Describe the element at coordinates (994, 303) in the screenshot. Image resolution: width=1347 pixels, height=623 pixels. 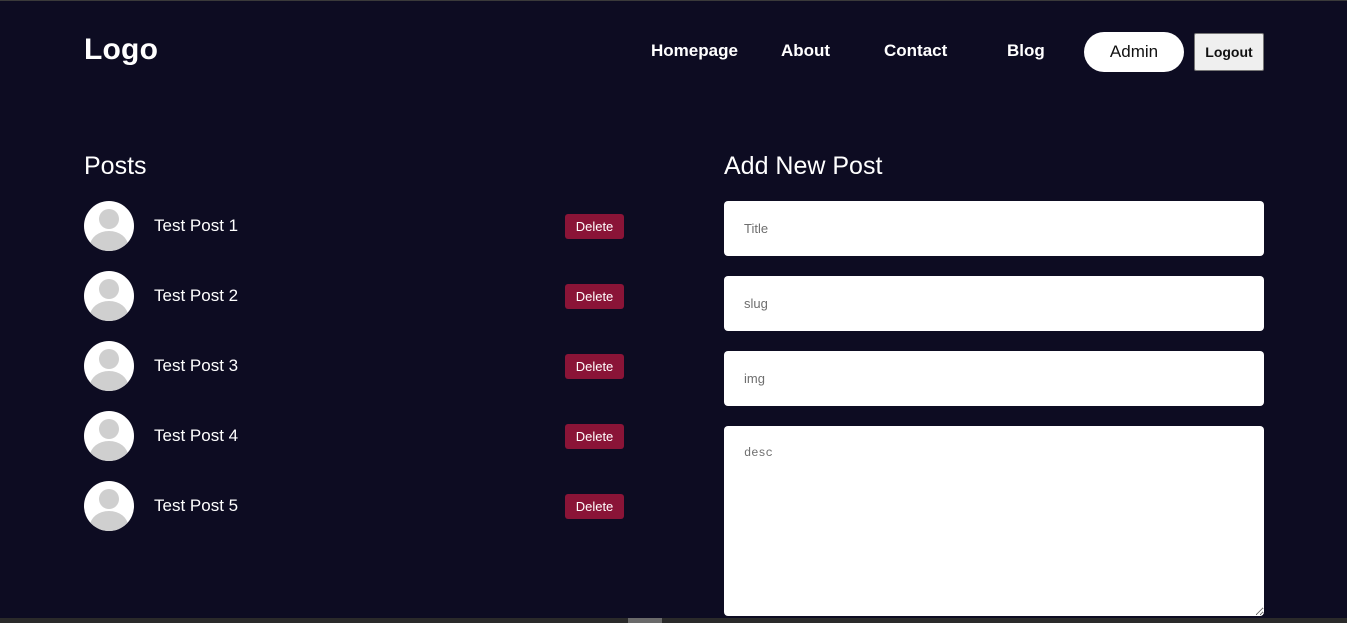
I see `slug-input` at that location.